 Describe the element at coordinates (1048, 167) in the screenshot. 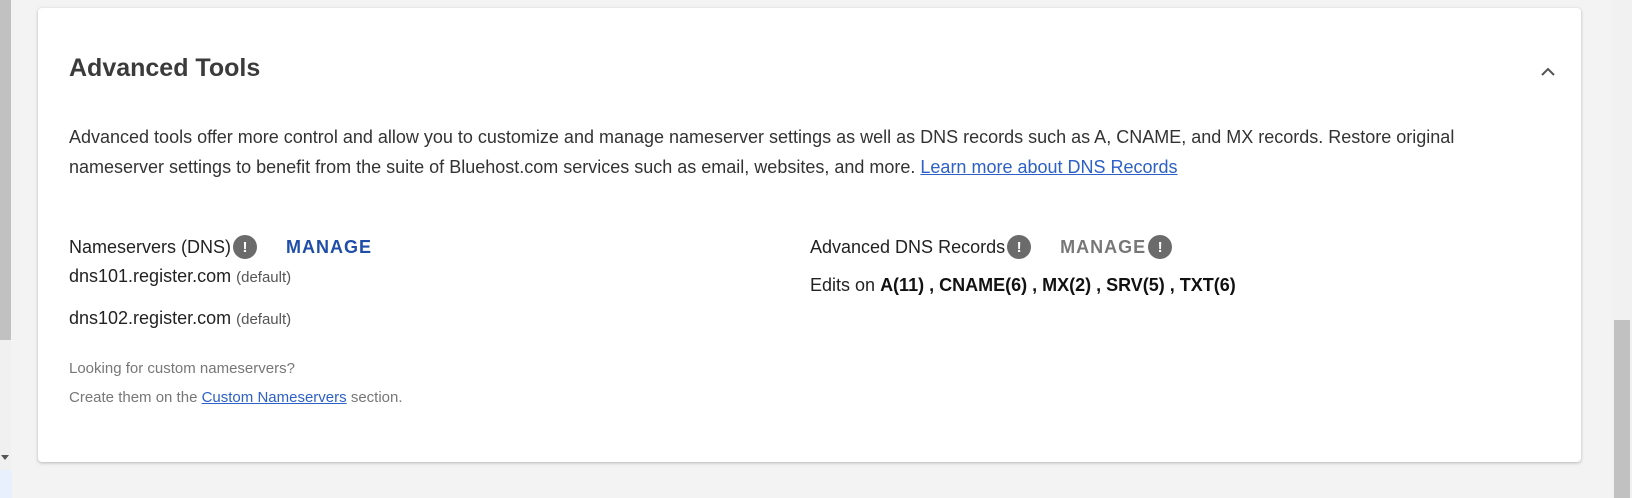

I see `learn-more-dns-link: Learn more about DNS Records` at that location.